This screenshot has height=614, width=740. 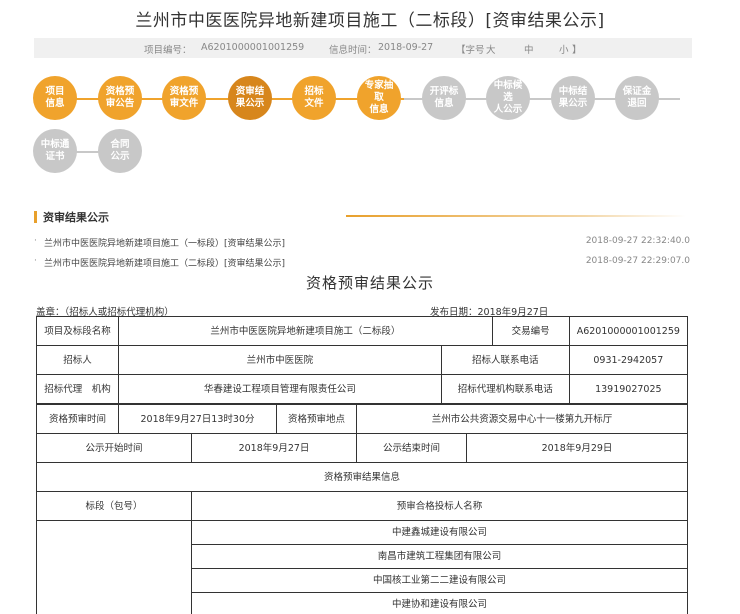 I want to click on step-label: 合同 公示, so click(x=120, y=150).